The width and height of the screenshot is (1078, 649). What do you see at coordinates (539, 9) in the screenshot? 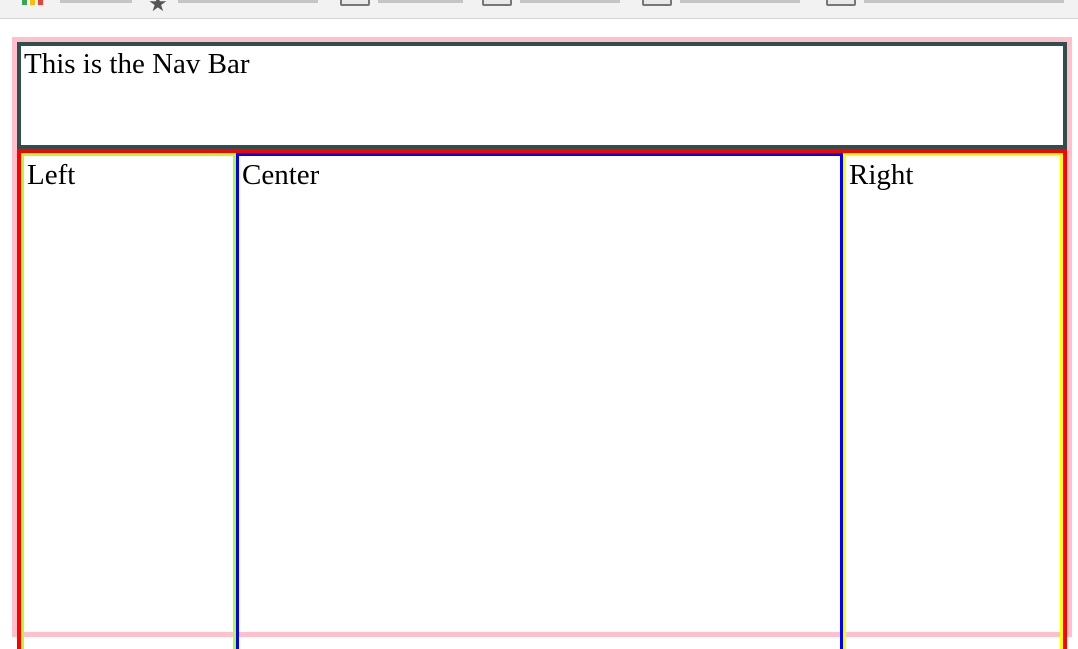
I see `bookmarks-bar: ★` at bounding box center [539, 9].